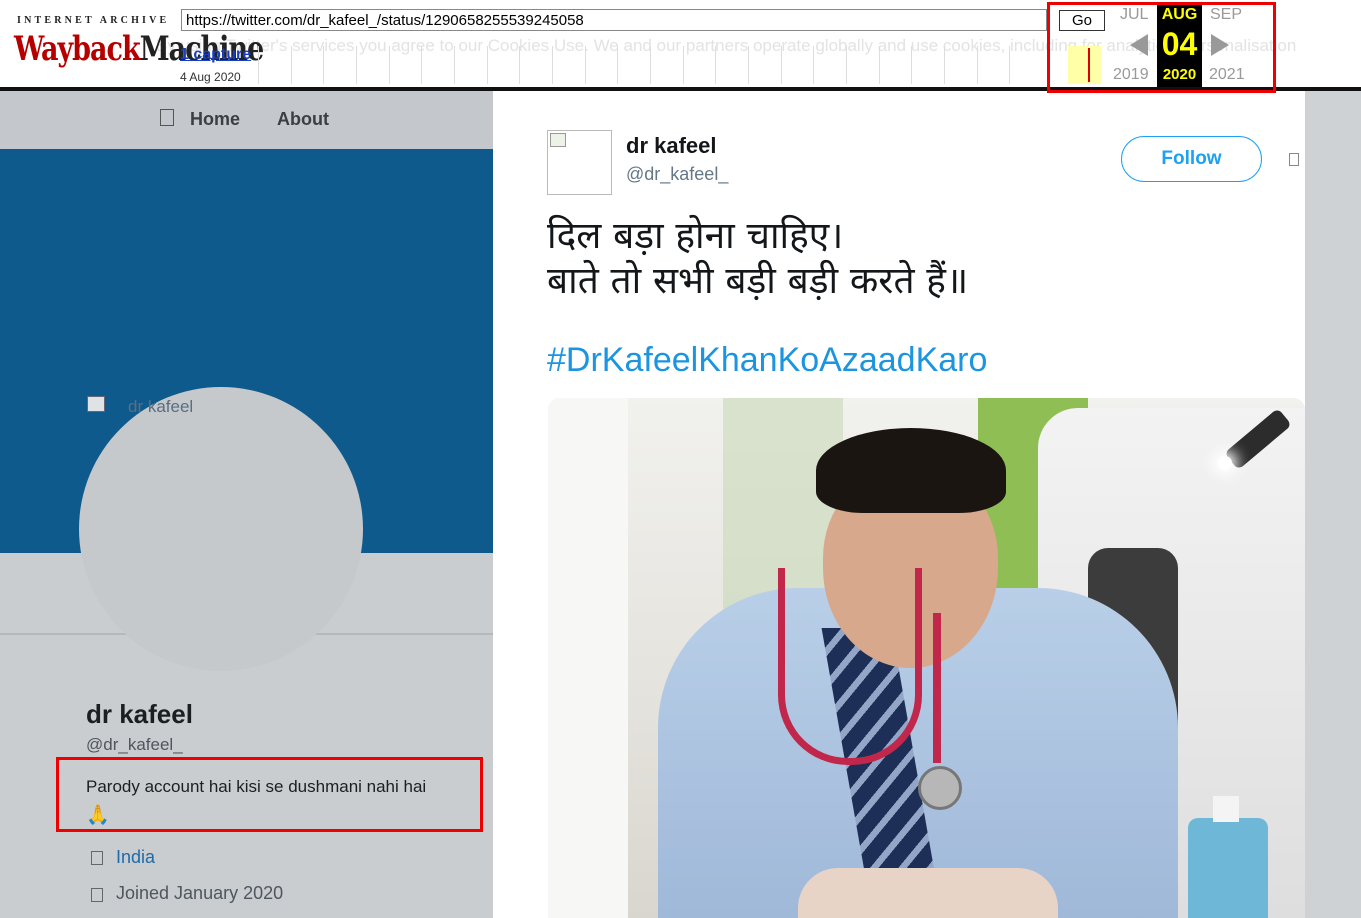  I want to click on avatar-alt-text: dr kafeel, so click(161, 406).